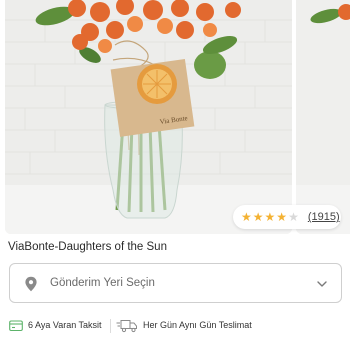  Describe the element at coordinates (126, 326) in the screenshot. I see `delivery-truck-icon` at that location.